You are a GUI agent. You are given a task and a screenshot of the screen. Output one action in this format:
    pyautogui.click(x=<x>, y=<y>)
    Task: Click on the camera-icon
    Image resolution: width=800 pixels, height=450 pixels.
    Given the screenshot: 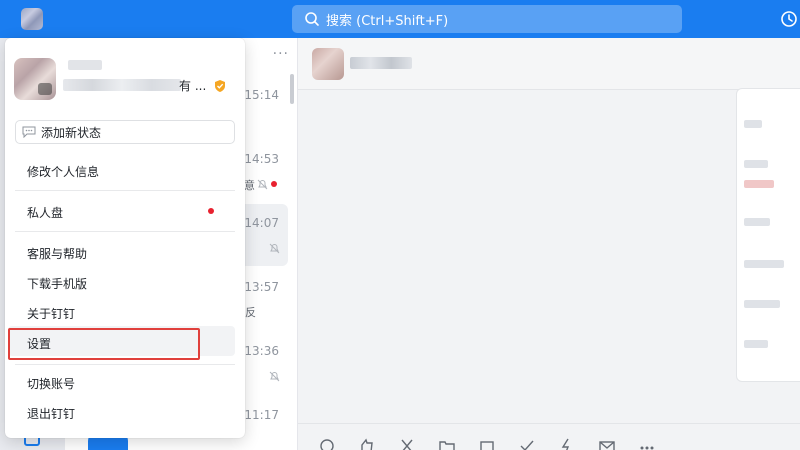 What is the action you would take?
    pyautogui.click(x=45, y=89)
    